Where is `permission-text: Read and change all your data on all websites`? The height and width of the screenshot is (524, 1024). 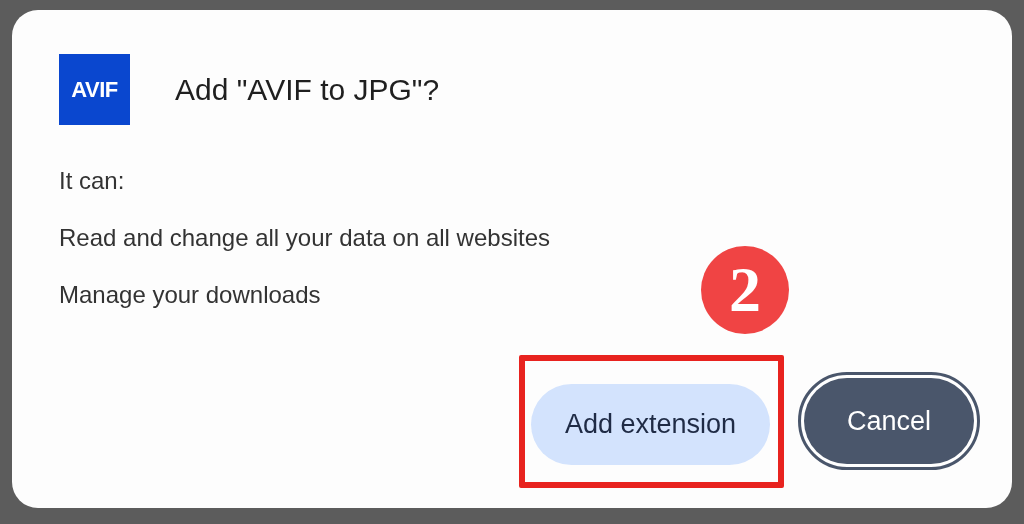 permission-text: Read and change all your data on all websites is located at coordinates (304, 238).